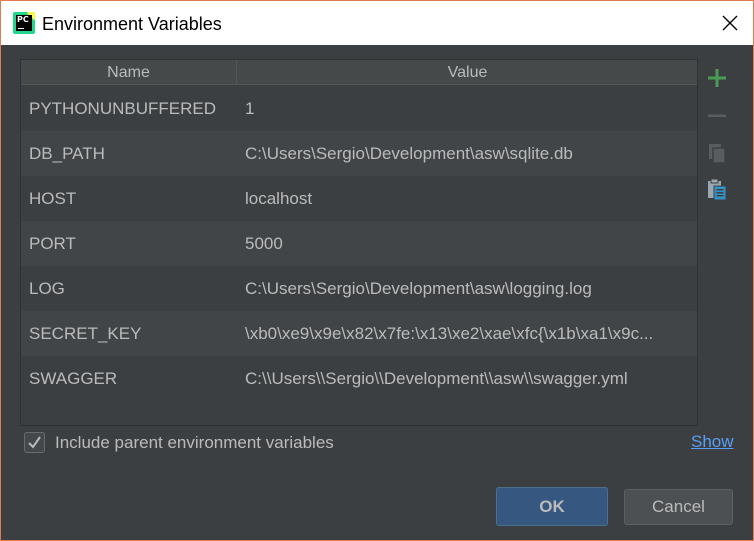 This screenshot has width=754, height=541. What do you see at coordinates (131, 198) in the screenshot?
I see `env-name-cell: HOST` at bounding box center [131, 198].